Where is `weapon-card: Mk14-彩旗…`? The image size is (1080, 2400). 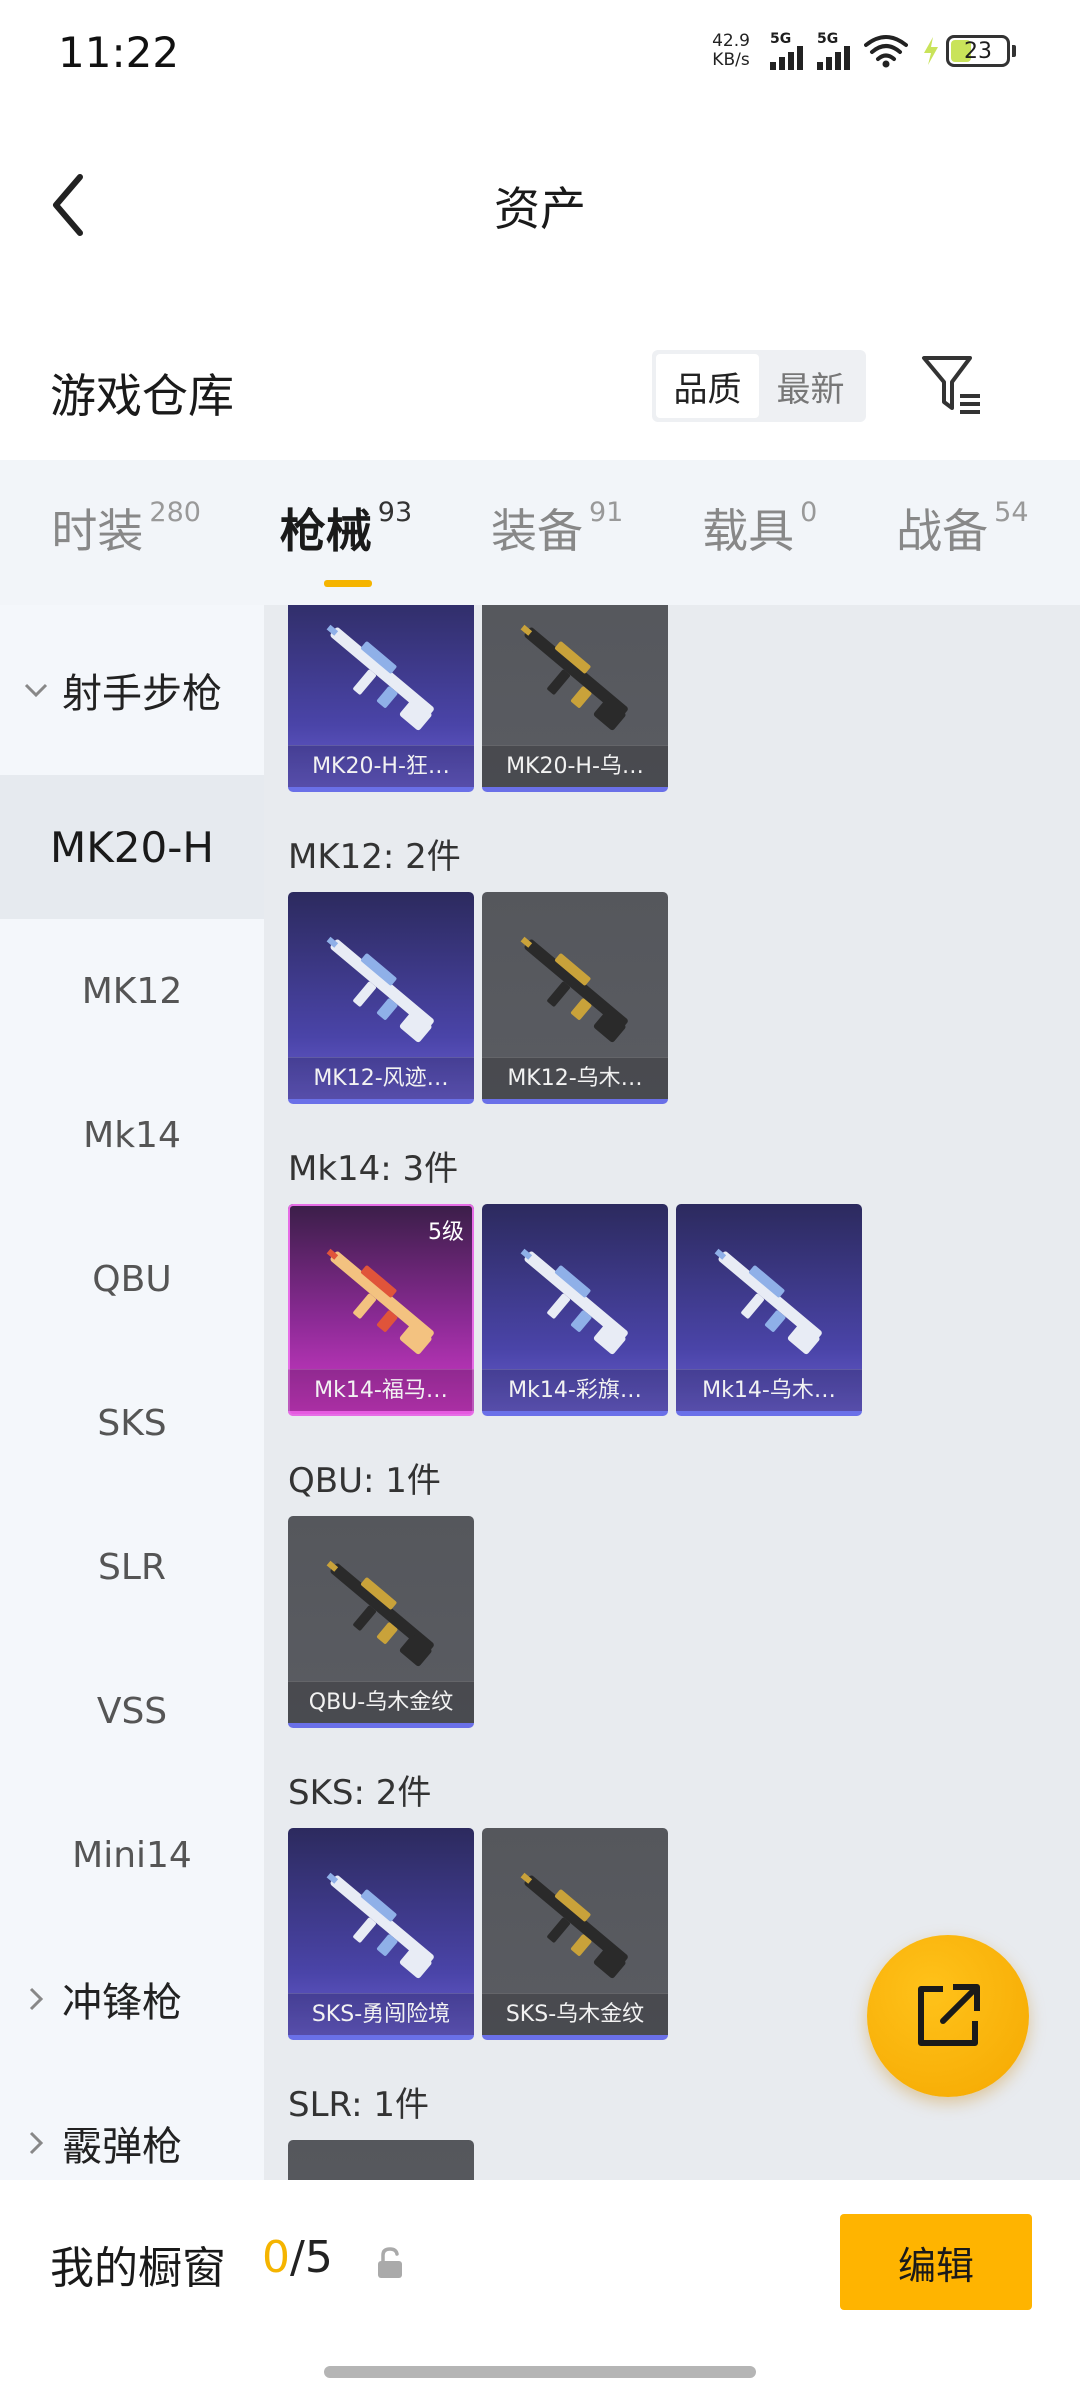
weapon-card: Mk14-彩旗… is located at coordinates (575, 1310).